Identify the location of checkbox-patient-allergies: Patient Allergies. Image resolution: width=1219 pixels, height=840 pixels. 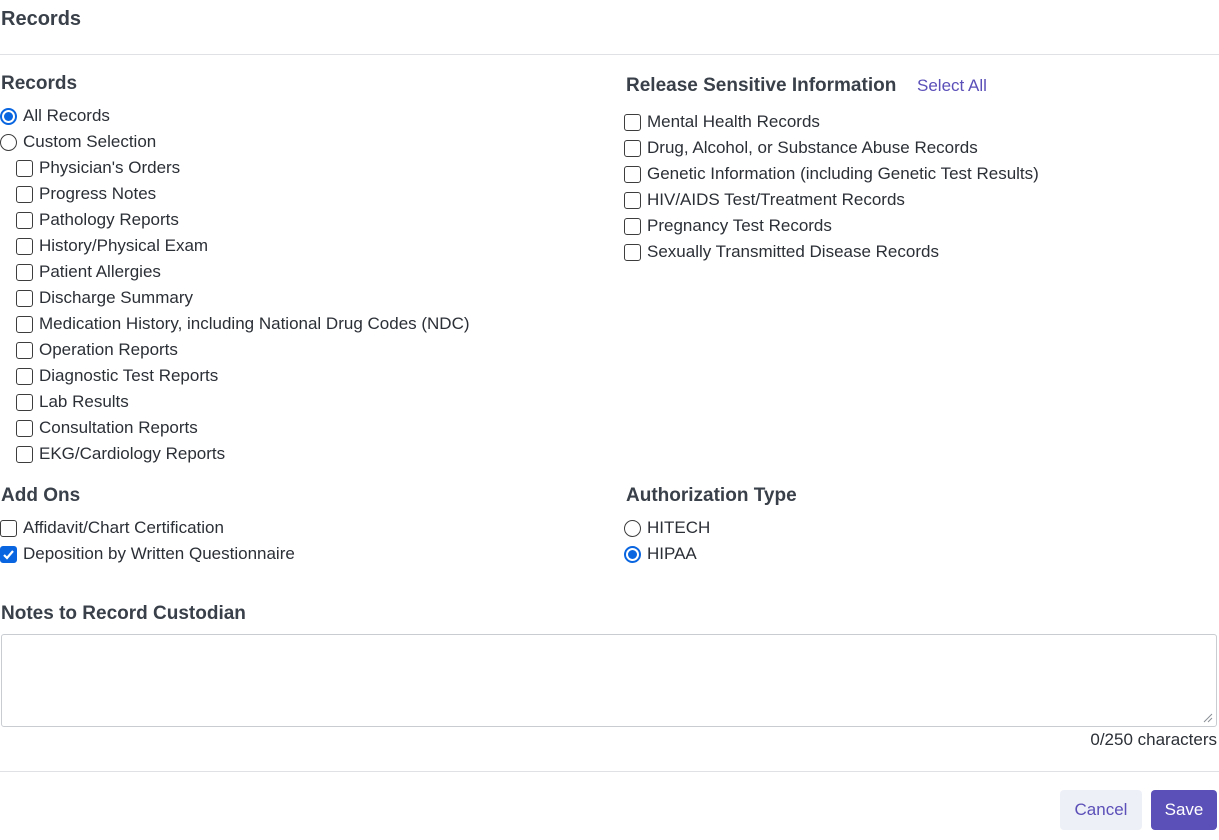
(88, 272).